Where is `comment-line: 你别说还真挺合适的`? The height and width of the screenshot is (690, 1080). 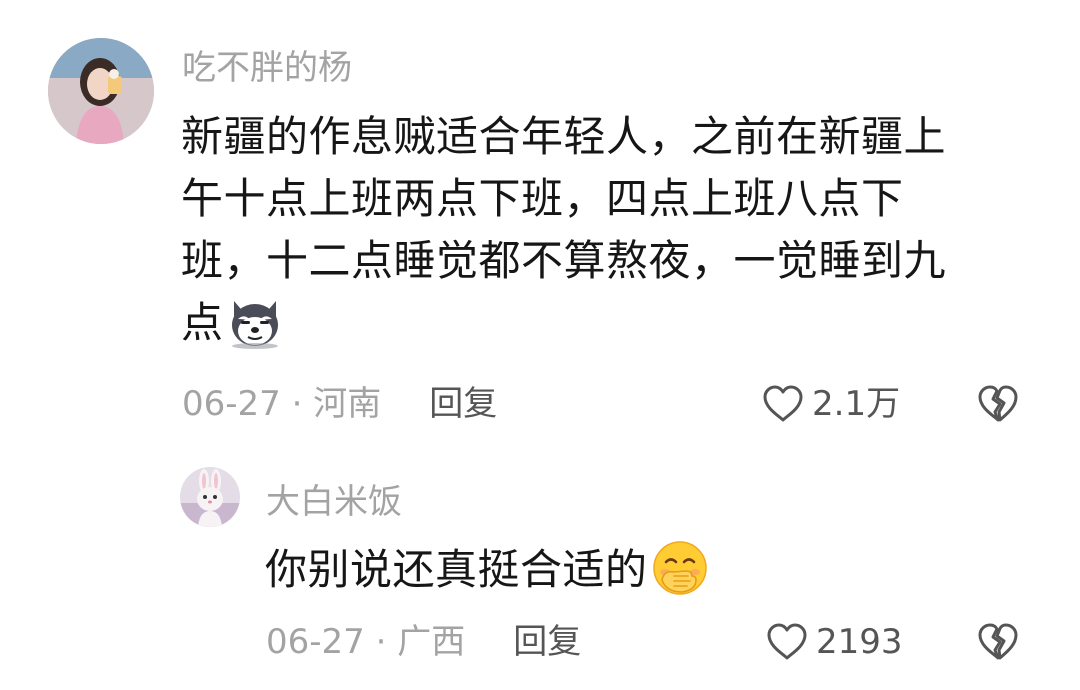
comment-line: 你别说还真挺合适的 is located at coordinates (655, 576).